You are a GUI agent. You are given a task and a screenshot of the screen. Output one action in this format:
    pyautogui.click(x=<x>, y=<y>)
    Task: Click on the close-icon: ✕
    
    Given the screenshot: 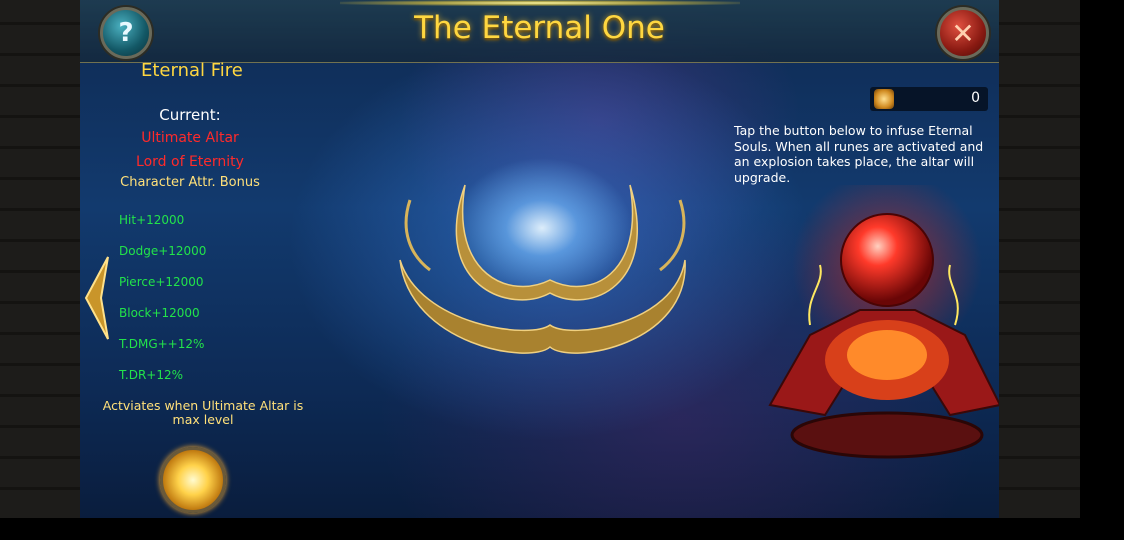 What is the action you would take?
    pyautogui.click(x=963, y=33)
    